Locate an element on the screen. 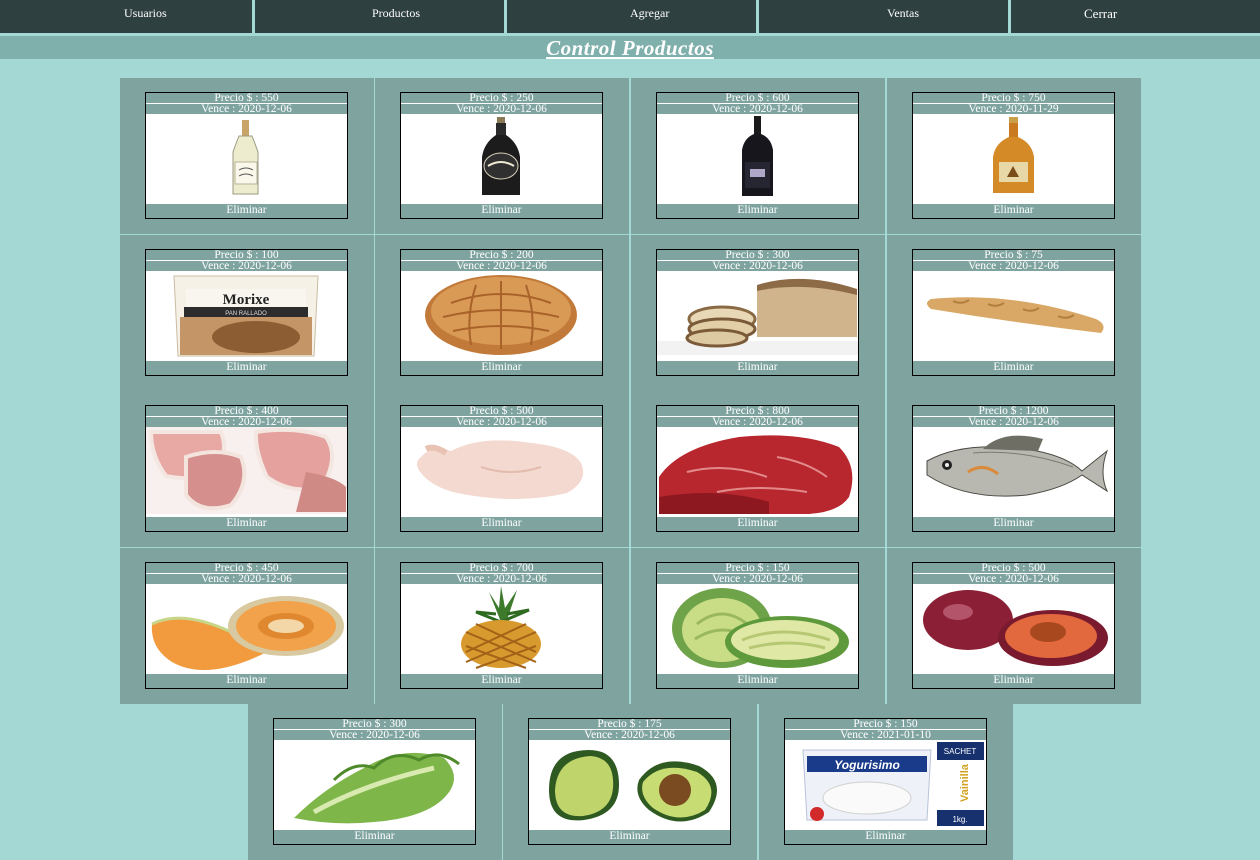 Image resolution: width=1260 pixels, height=860 pixels. yogurt-sachet-icon: SACHET 1kg. Vainilla Yogurisimo is located at coordinates (885, 783).